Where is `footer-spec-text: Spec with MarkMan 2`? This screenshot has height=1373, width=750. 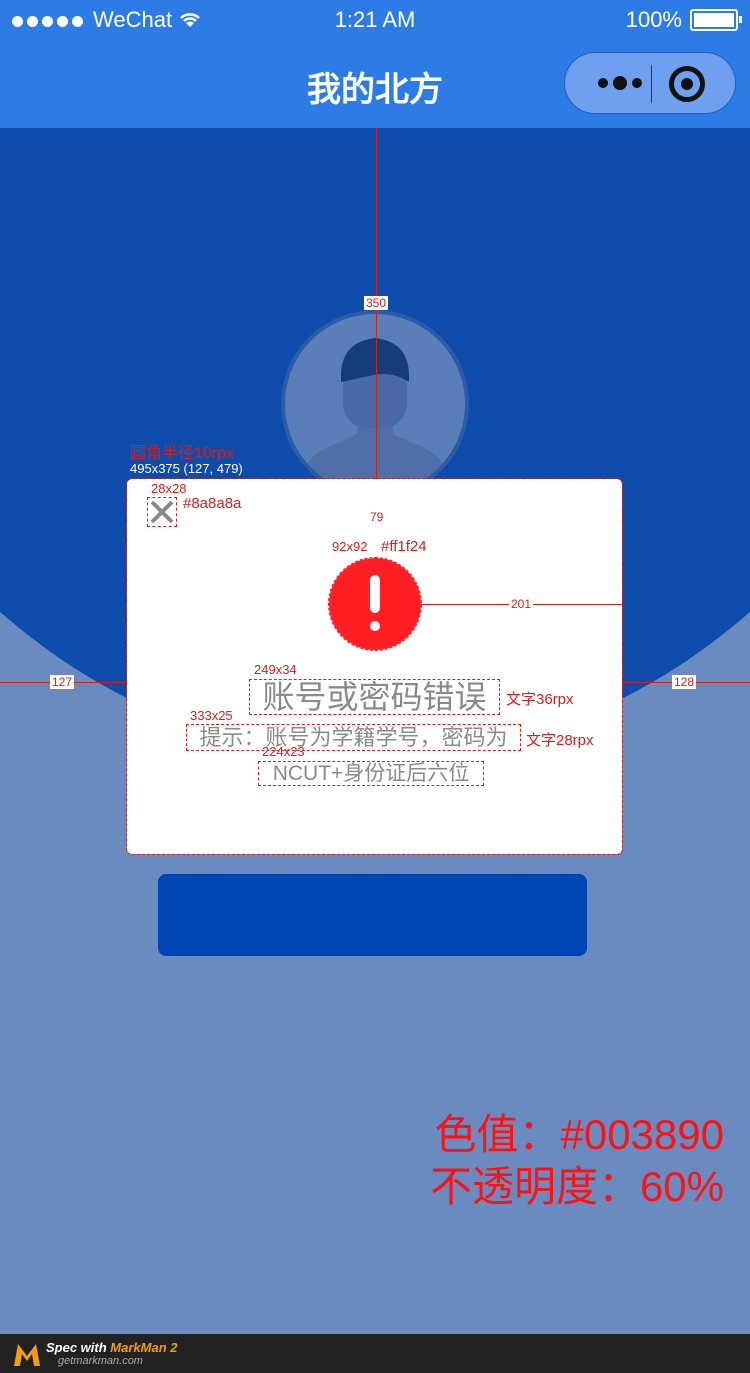
footer-spec-text: Spec with MarkMan 2 is located at coordinates (112, 1347).